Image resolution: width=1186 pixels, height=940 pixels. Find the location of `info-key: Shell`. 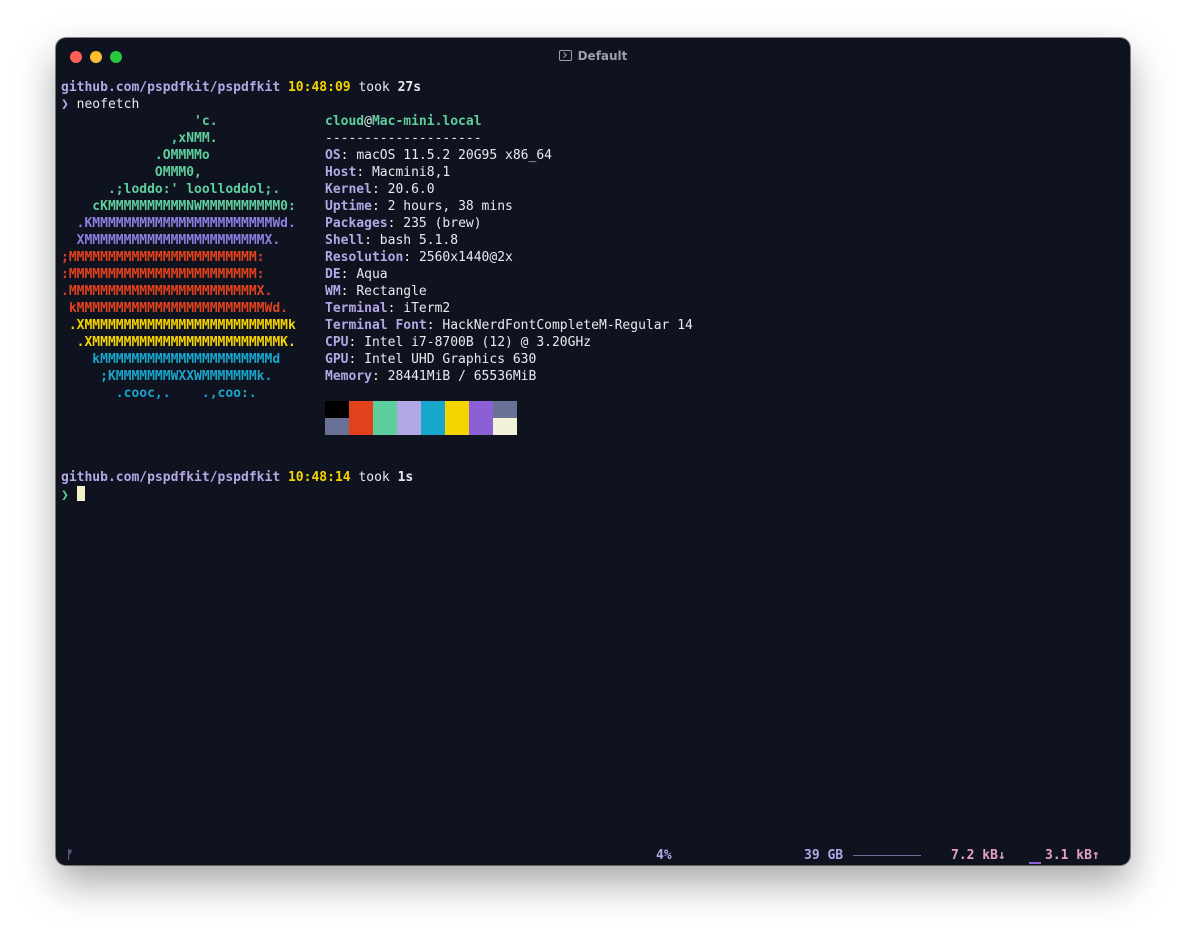

info-key: Shell is located at coordinates (345, 240).